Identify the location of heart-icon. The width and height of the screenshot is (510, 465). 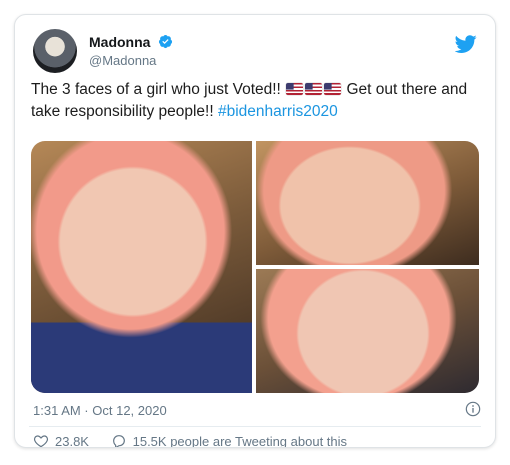
(41, 441).